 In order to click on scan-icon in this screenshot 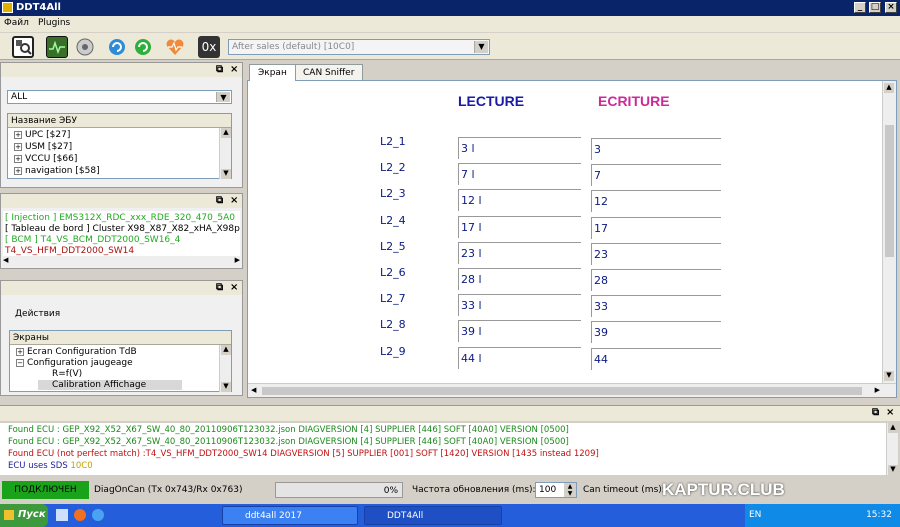, I will do `click(23, 47)`.